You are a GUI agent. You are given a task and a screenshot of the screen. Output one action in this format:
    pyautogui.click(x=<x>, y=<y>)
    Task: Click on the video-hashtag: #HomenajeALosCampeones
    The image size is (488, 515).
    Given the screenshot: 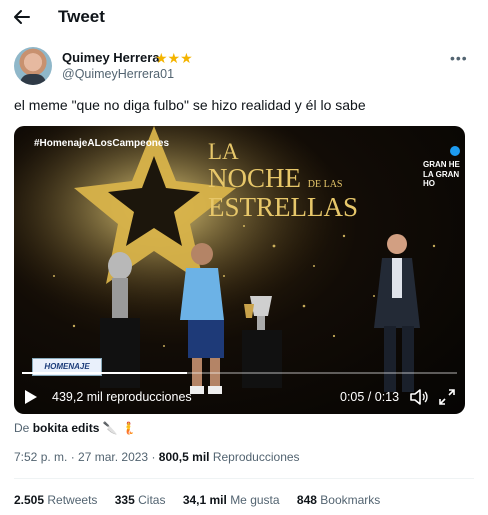 What is the action you would take?
    pyautogui.click(x=102, y=143)
    